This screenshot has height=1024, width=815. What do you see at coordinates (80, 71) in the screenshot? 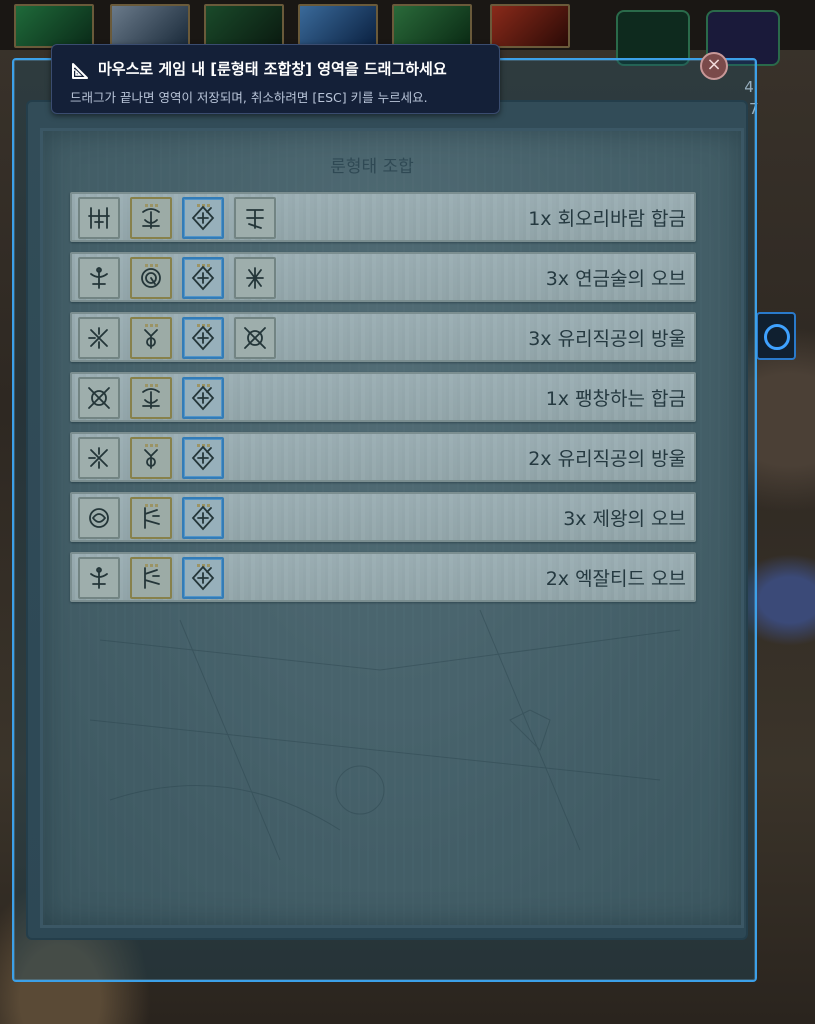
I see `ruler-triangle-icon` at bounding box center [80, 71].